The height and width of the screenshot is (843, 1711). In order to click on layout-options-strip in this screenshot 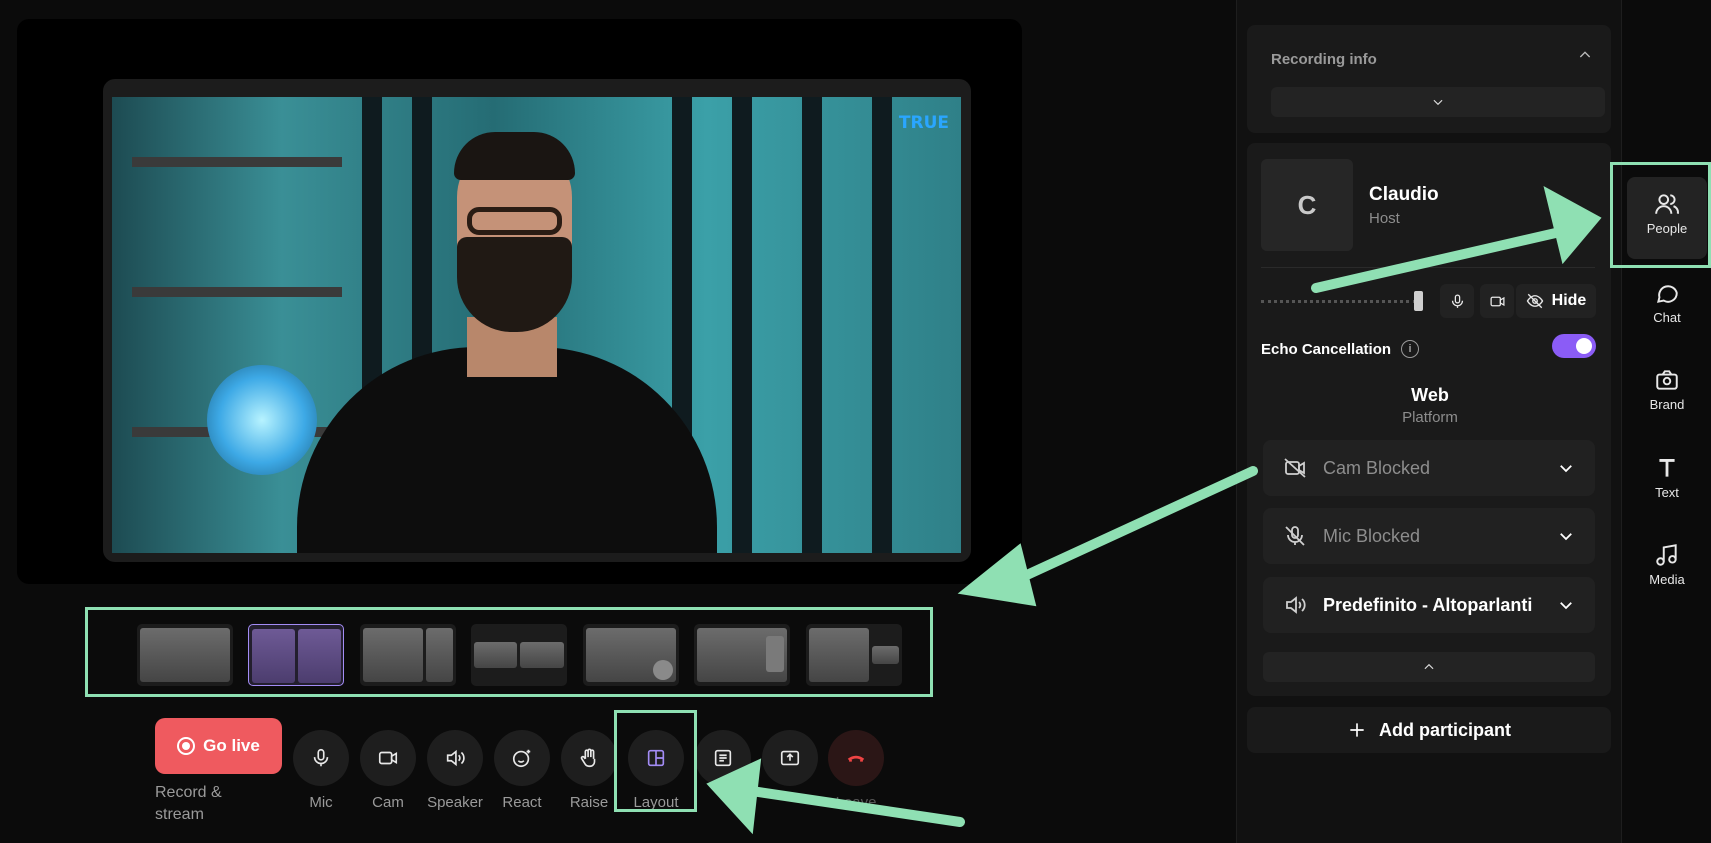, I will do `click(509, 652)`.